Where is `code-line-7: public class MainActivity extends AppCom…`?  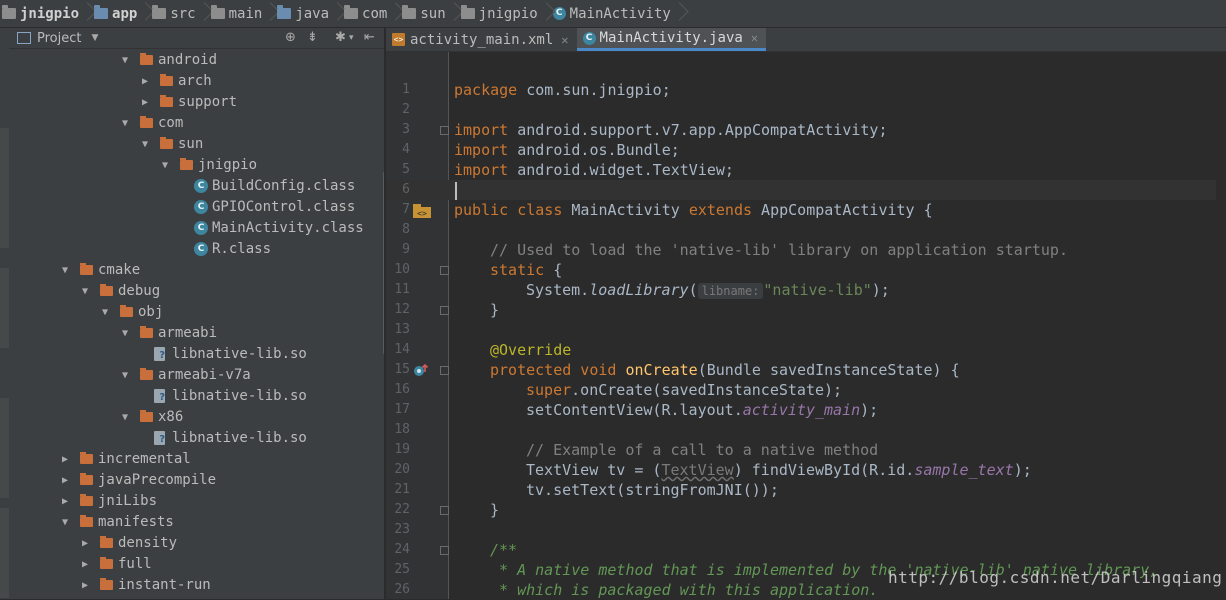
code-line-7: public class MainActivity extends AppCom… is located at coordinates (693, 210).